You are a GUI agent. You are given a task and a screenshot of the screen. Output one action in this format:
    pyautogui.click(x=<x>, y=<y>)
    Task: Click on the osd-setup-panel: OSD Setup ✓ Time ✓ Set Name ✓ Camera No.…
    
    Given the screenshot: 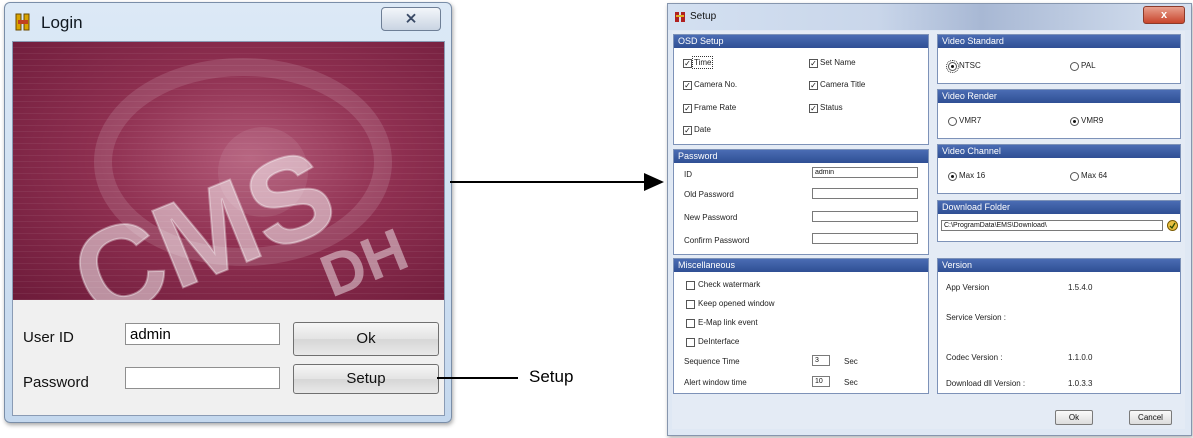 What is the action you would take?
    pyautogui.click(x=801, y=89)
    